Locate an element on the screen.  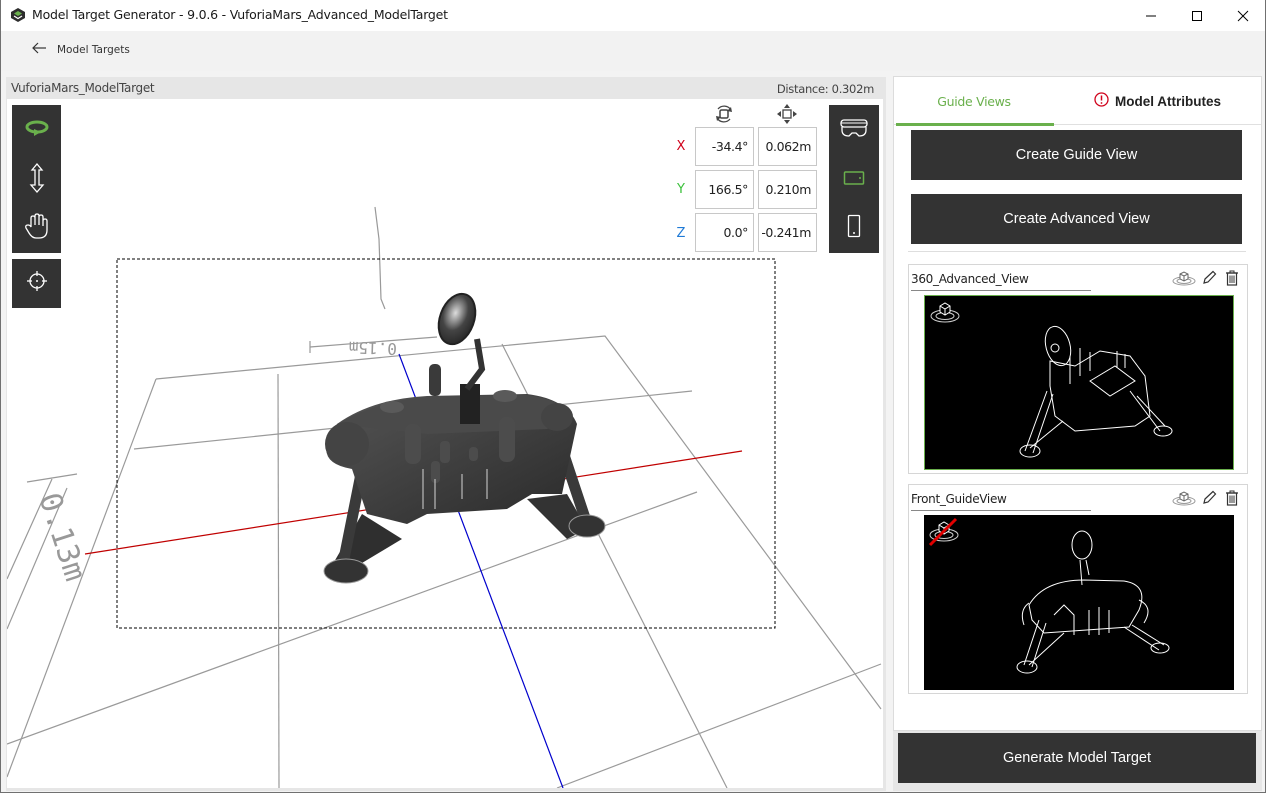
zoom-tool-button is located at coordinates (36, 180).